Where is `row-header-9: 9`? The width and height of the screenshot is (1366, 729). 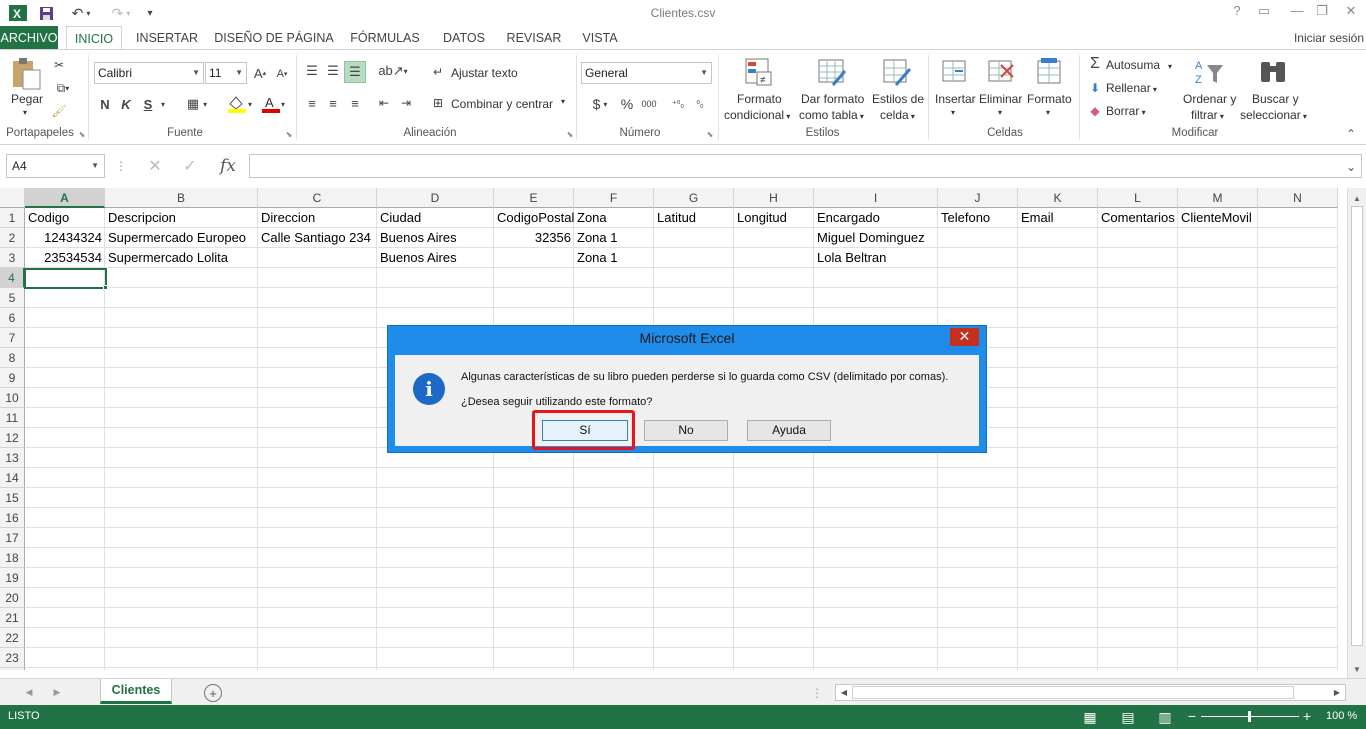 row-header-9: 9 is located at coordinates (12, 378).